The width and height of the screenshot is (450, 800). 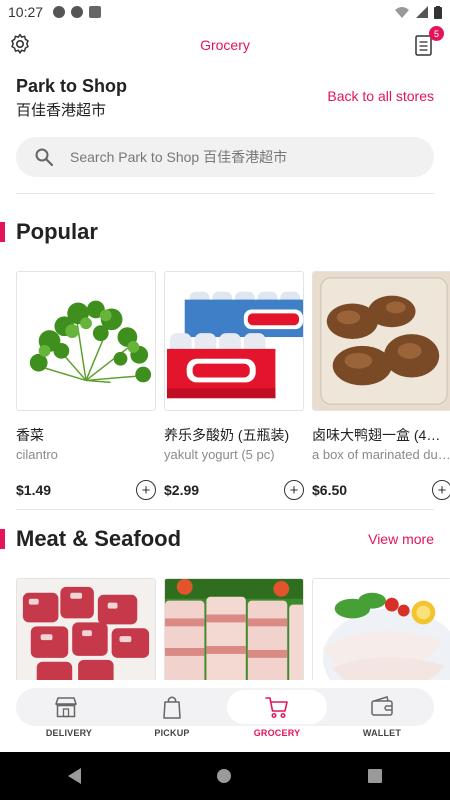 What do you see at coordinates (401, 539) in the screenshot?
I see `view-more-link: View more` at bounding box center [401, 539].